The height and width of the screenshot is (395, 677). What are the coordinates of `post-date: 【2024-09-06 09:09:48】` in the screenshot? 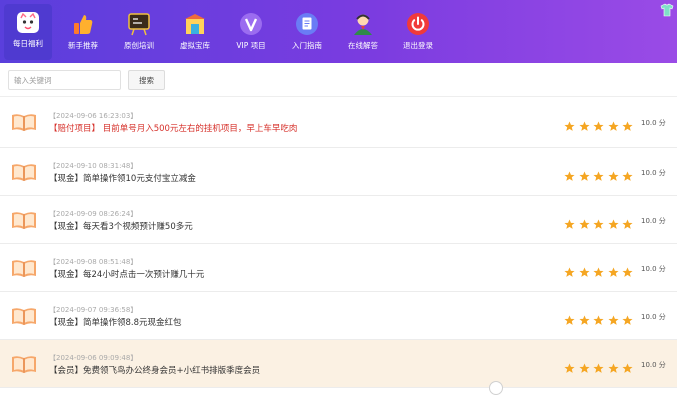 It's located at (93, 358).